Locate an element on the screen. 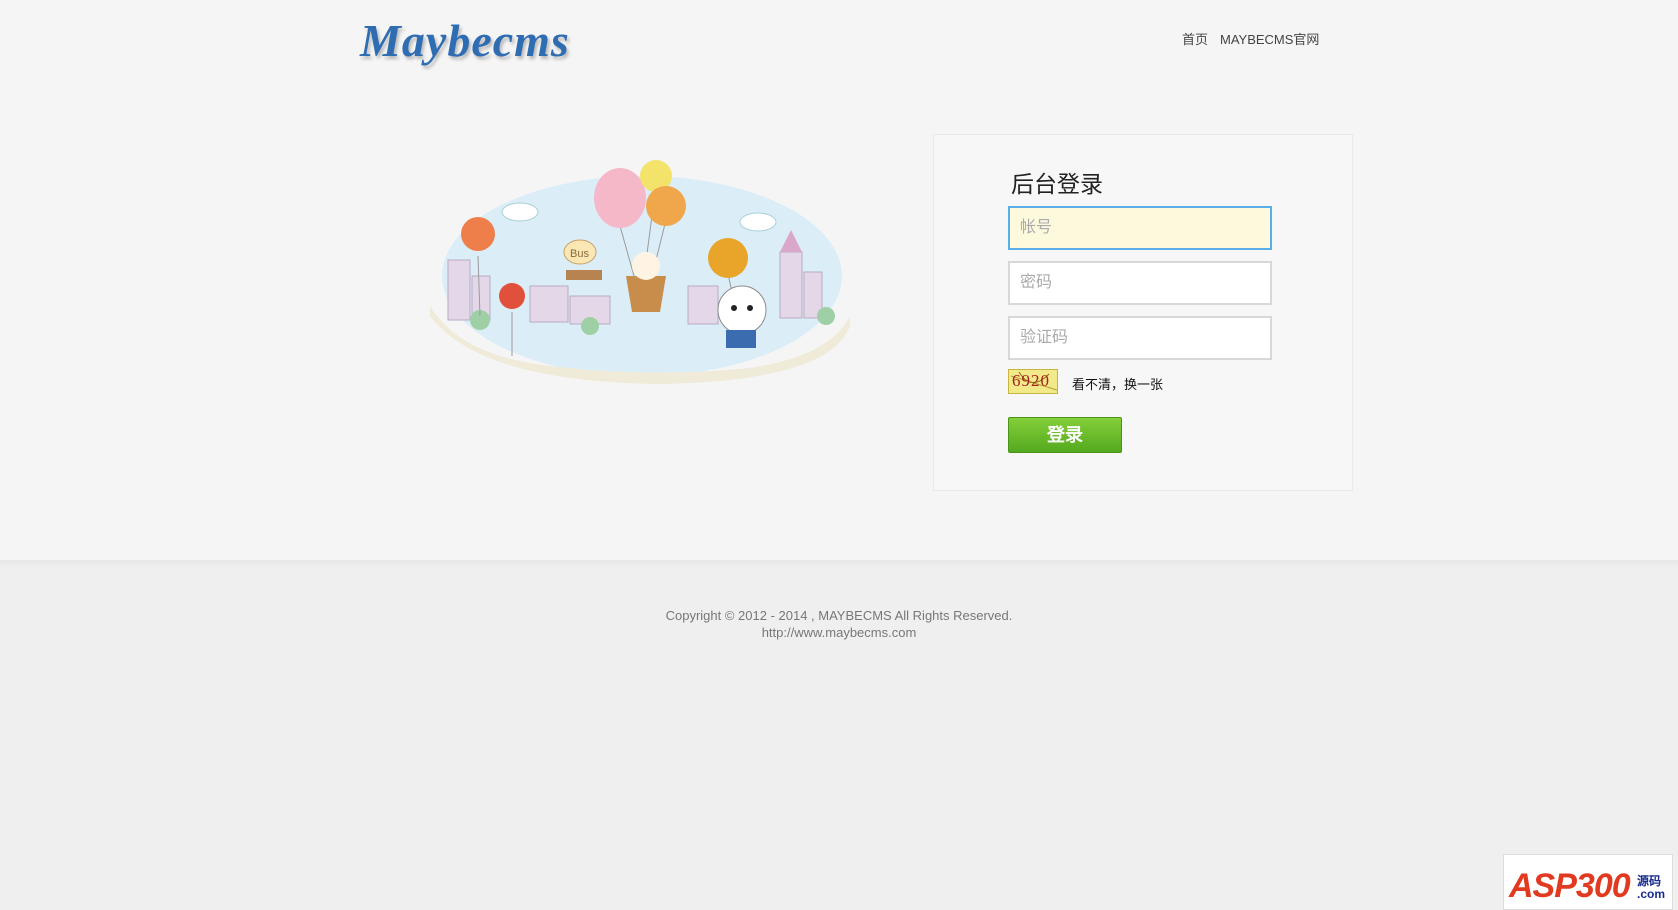  captcha-input is located at coordinates (1140, 338).